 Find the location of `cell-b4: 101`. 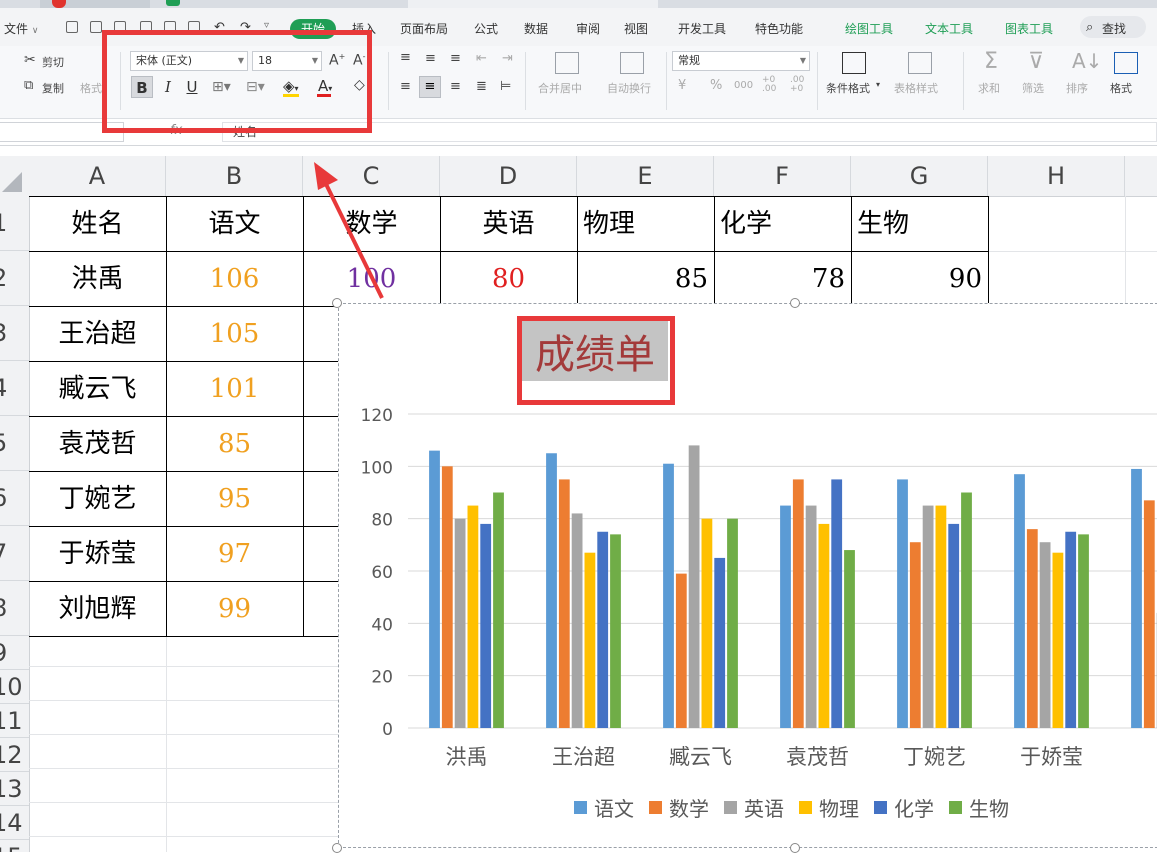

cell-b4: 101 is located at coordinates (234, 389).